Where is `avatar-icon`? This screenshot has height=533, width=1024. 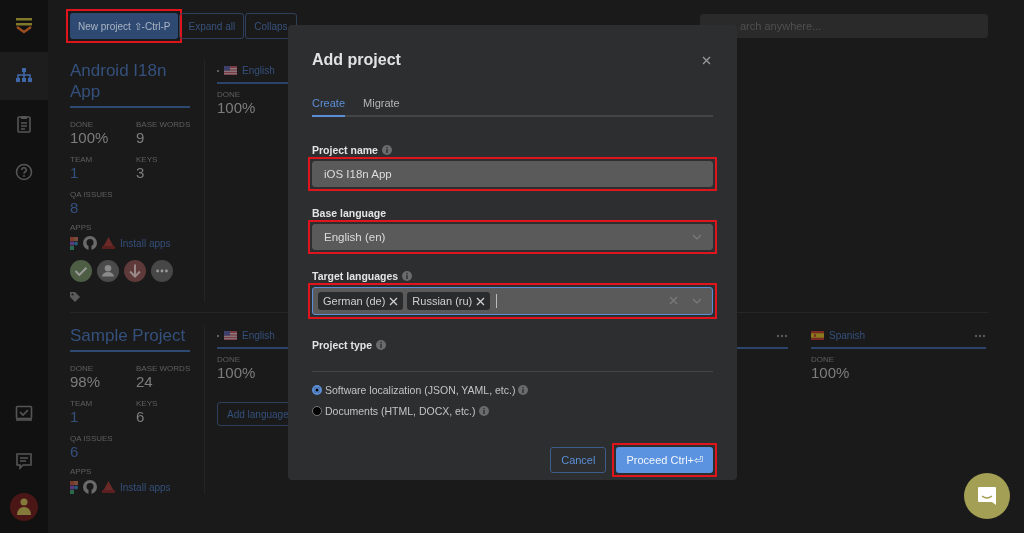
avatar-icon is located at coordinates (24, 507).